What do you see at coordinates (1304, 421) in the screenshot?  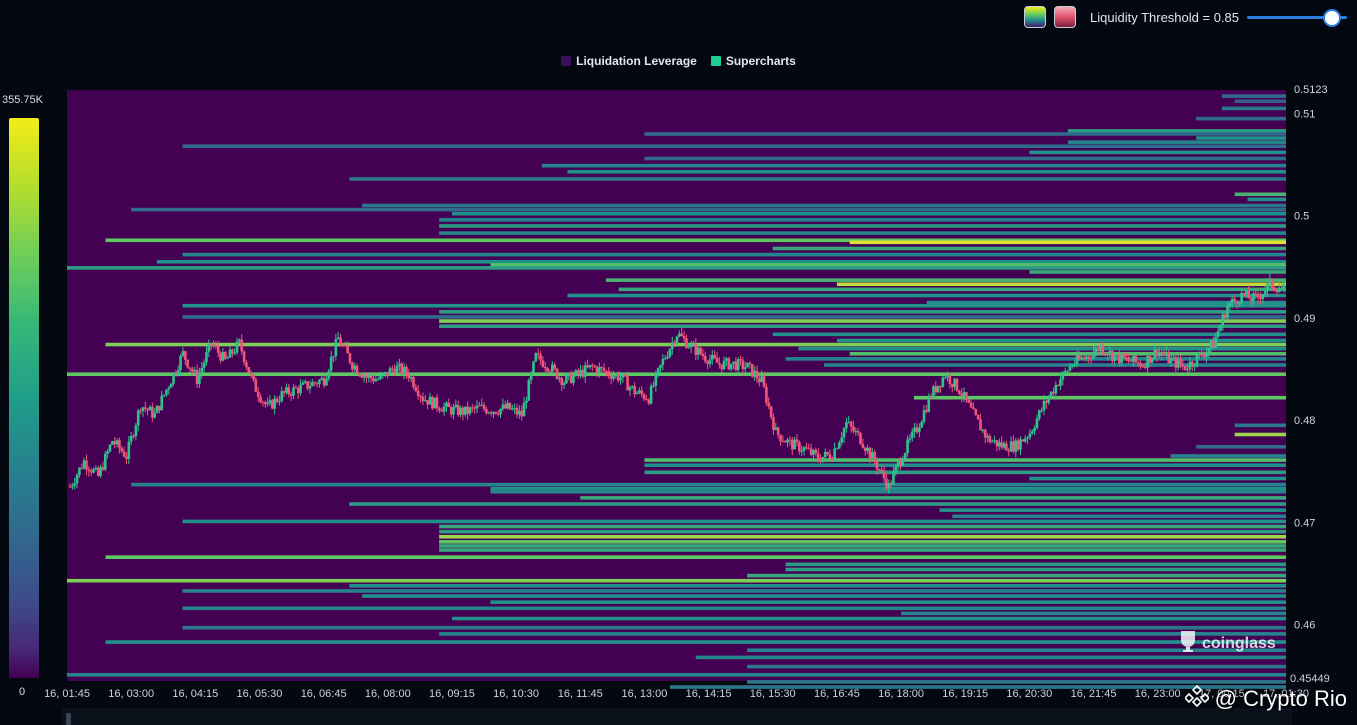 I see `y-tick-label: 0.48` at bounding box center [1304, 421].